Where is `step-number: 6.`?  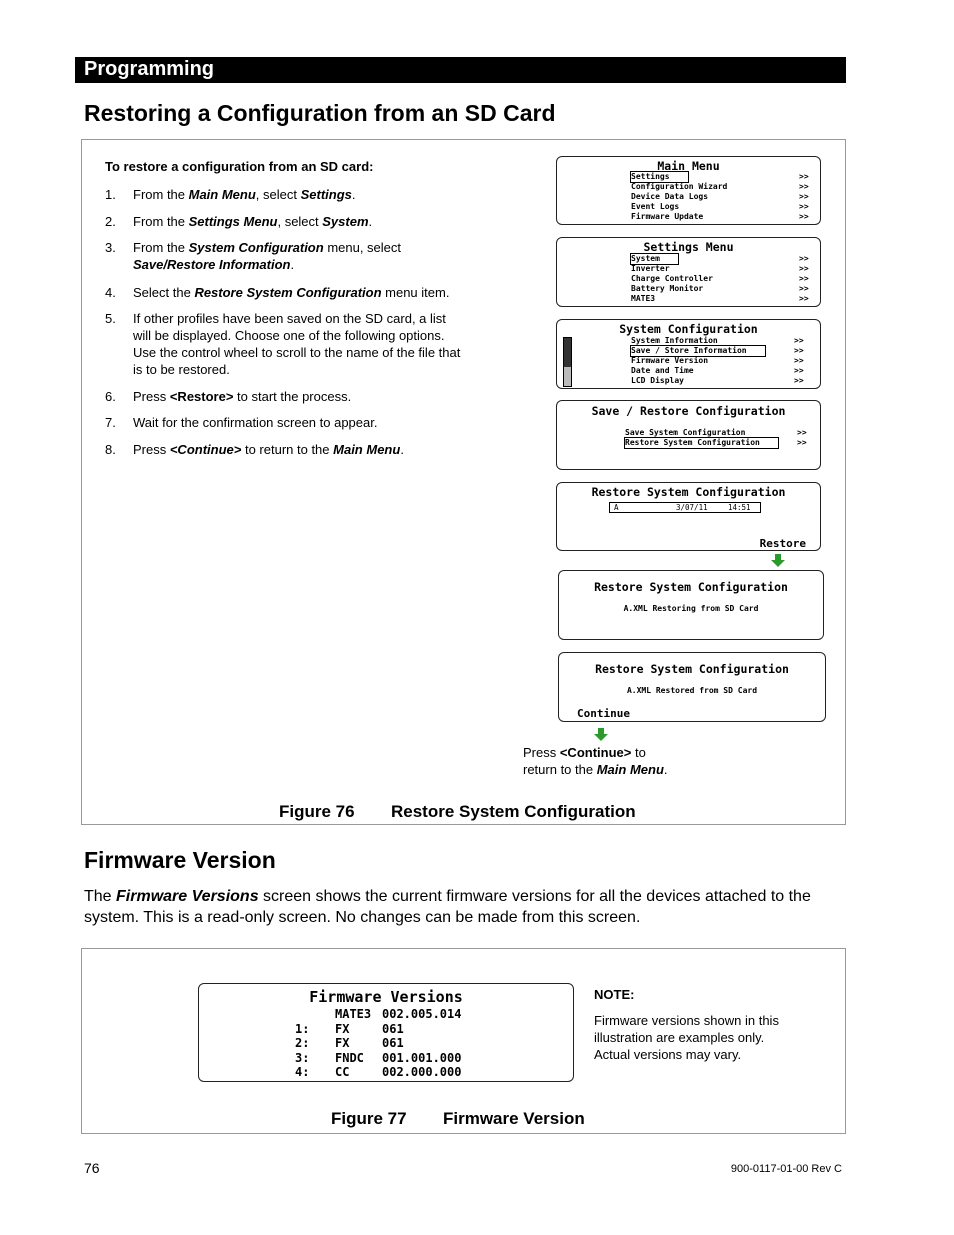
step-number: 6. is located at coordinates (110, 396).